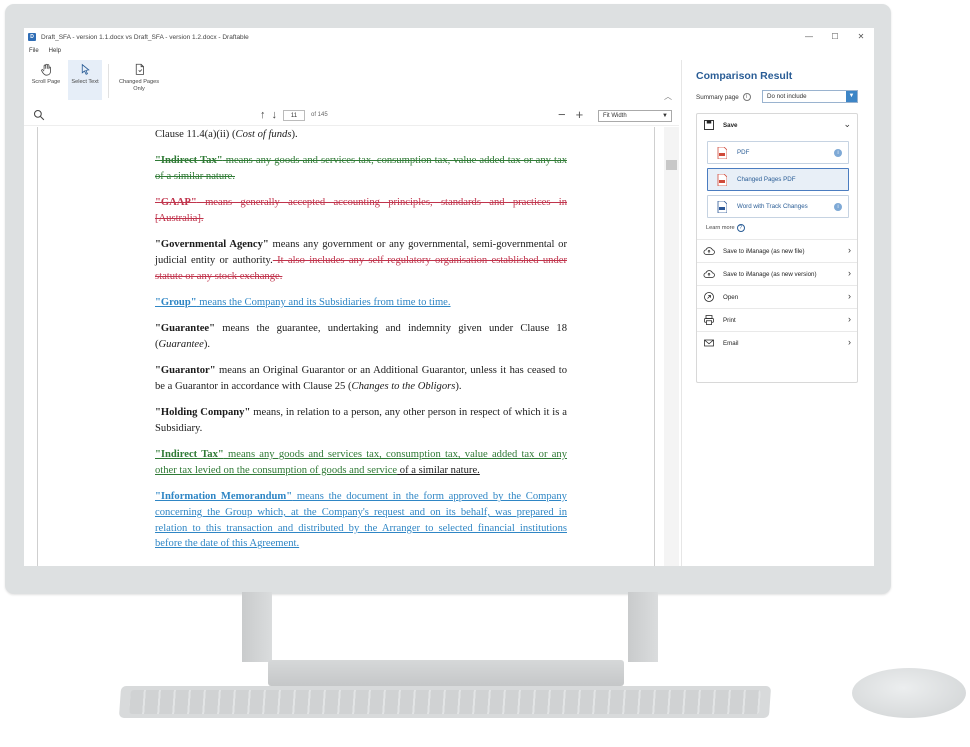  I want to click on save-label: Save, so click(730, 125).